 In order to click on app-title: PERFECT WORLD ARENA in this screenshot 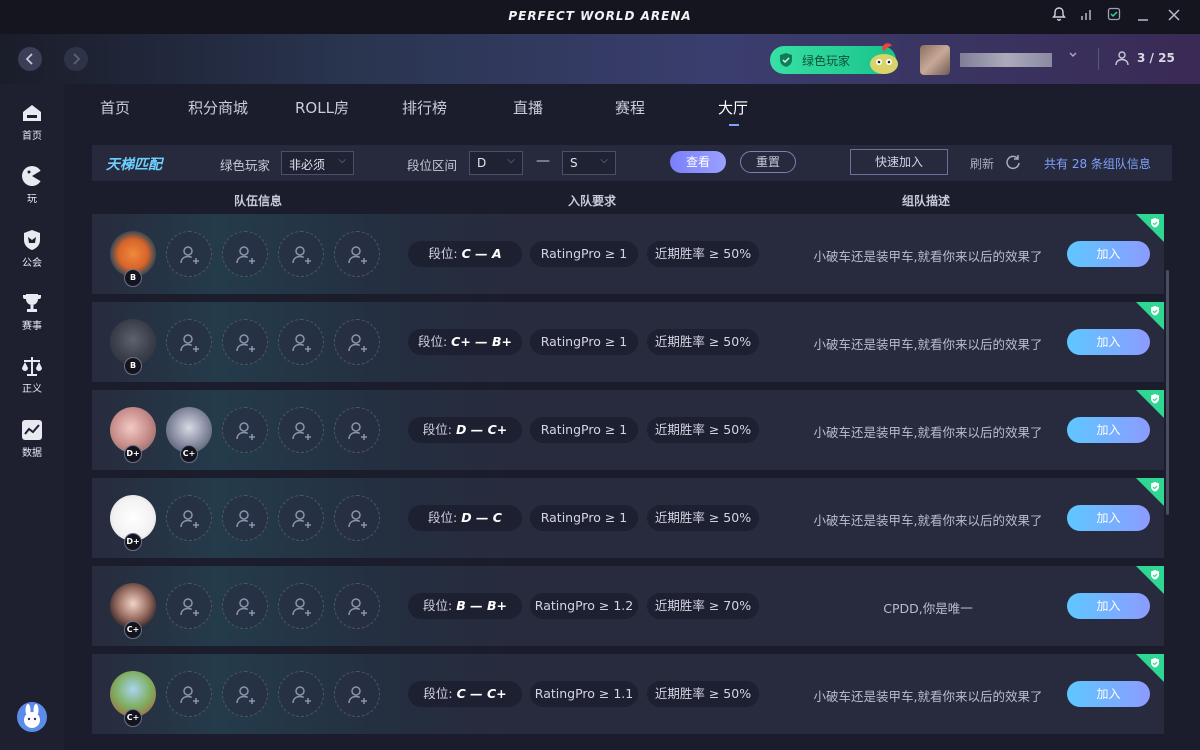, I will do `click(600, 16)`.